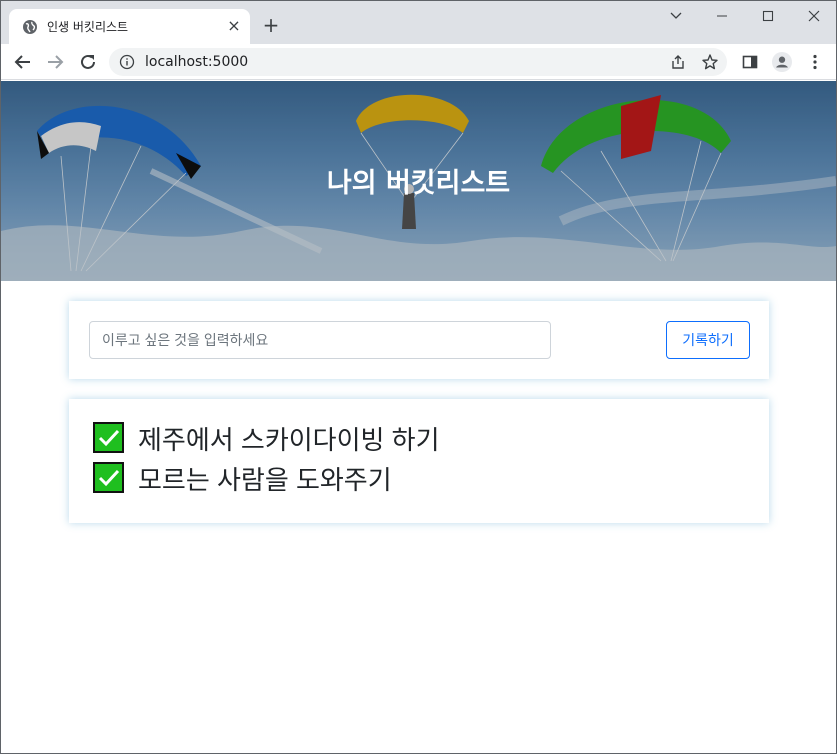 The image size is (837, 754). I want to click on input-card: 기록하기, so click(419, 340).